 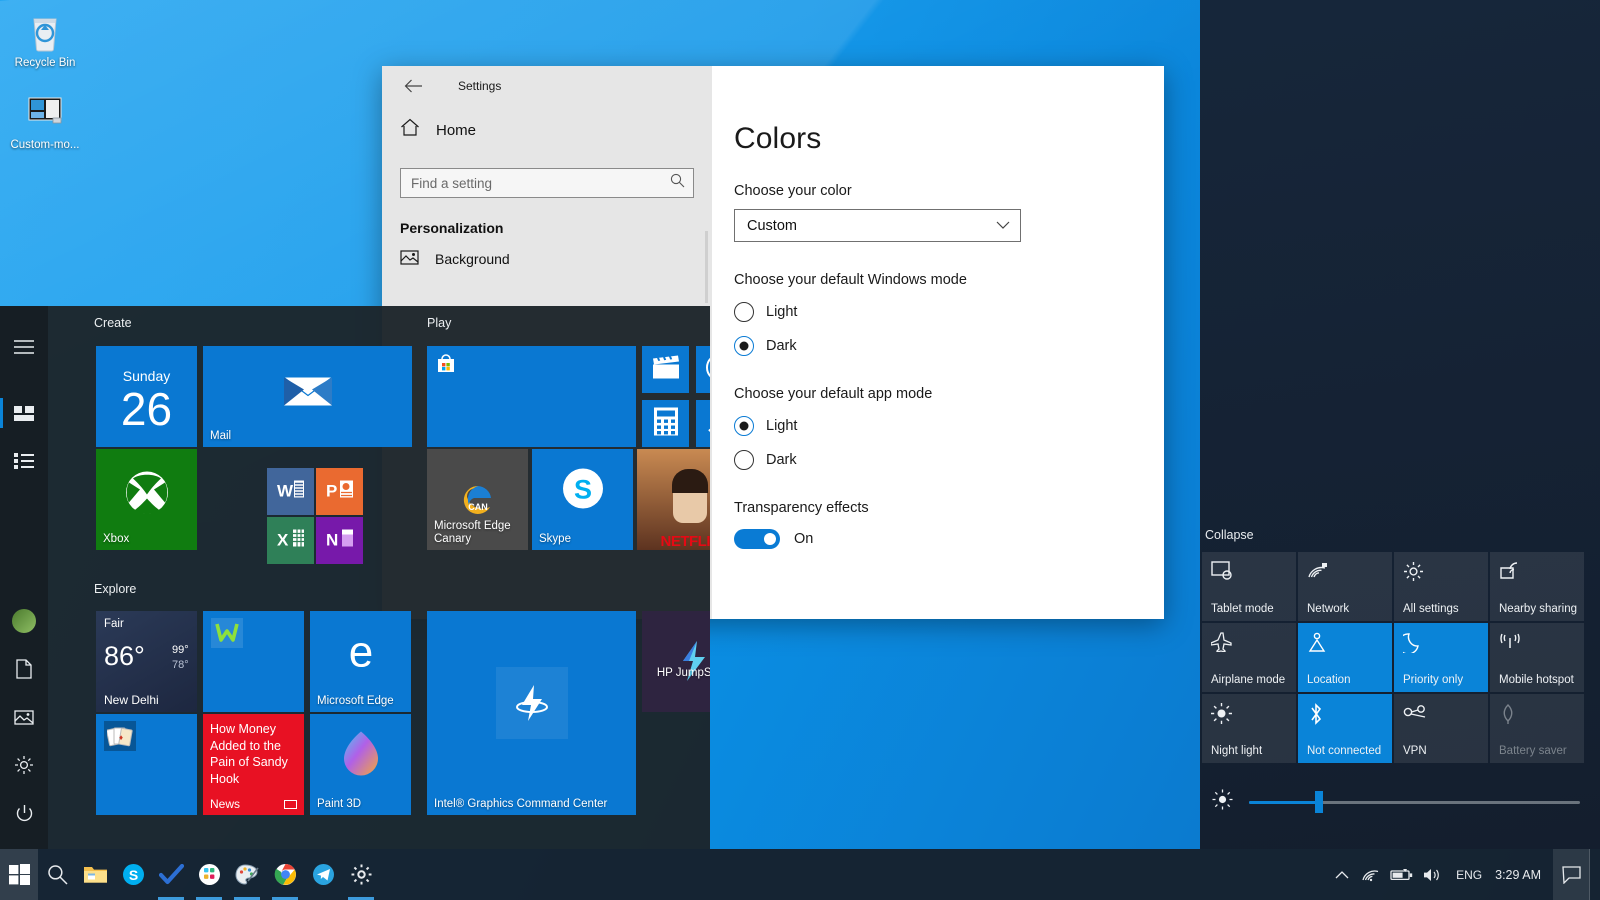 What do you see at coordinates (1441, 586) in the screenshot?
I see `quick-action-all-settings: All settings` at bounding box center [1441, 586].